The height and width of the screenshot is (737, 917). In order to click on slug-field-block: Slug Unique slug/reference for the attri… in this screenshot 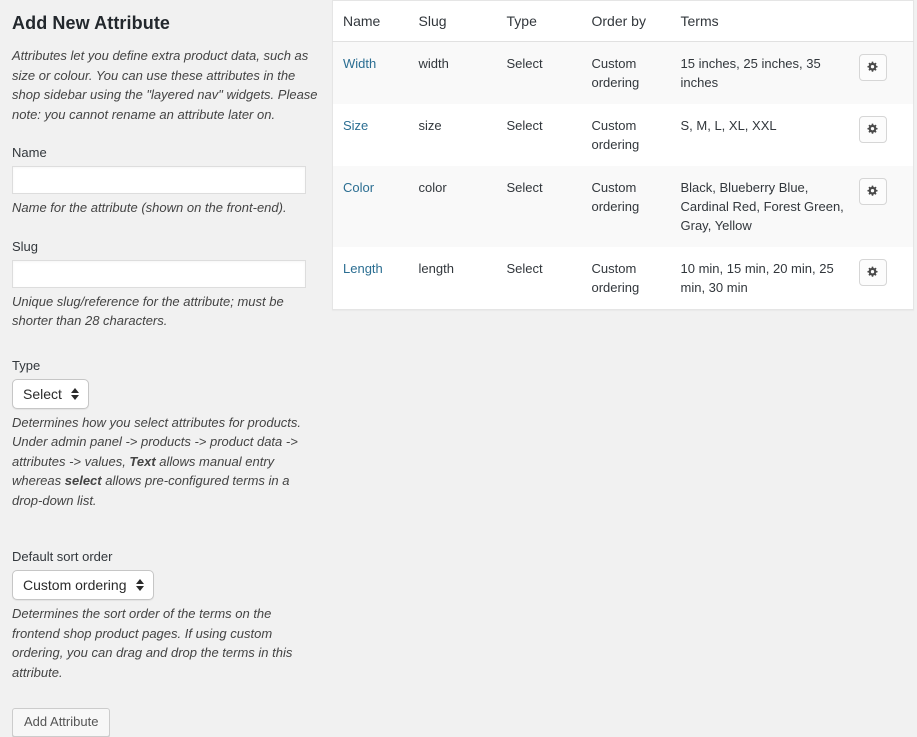, I will do `click(165, 284)`.